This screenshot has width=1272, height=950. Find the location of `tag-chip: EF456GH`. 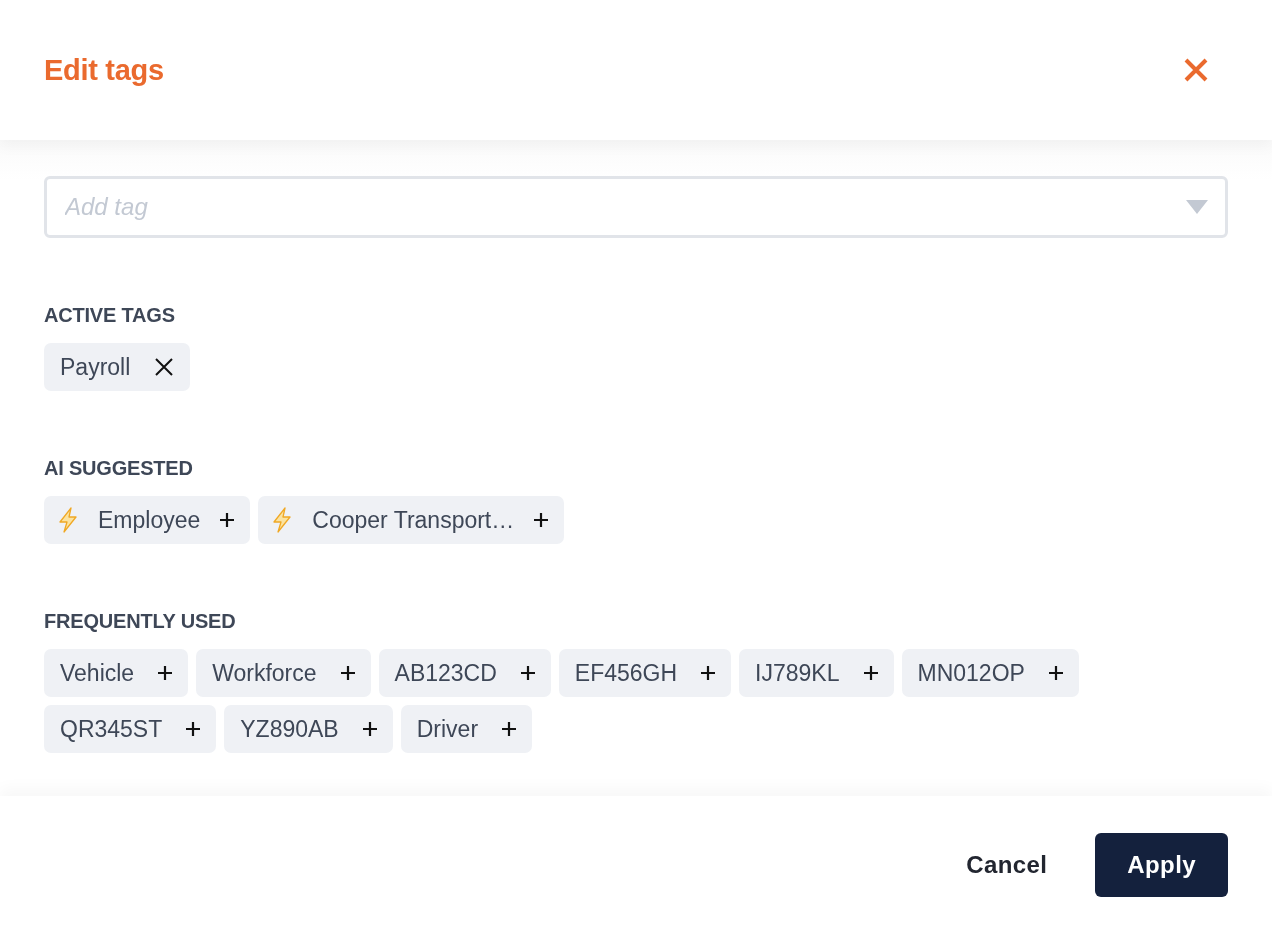

tag-chip: EF456GH is located at coordinates (645, 673).